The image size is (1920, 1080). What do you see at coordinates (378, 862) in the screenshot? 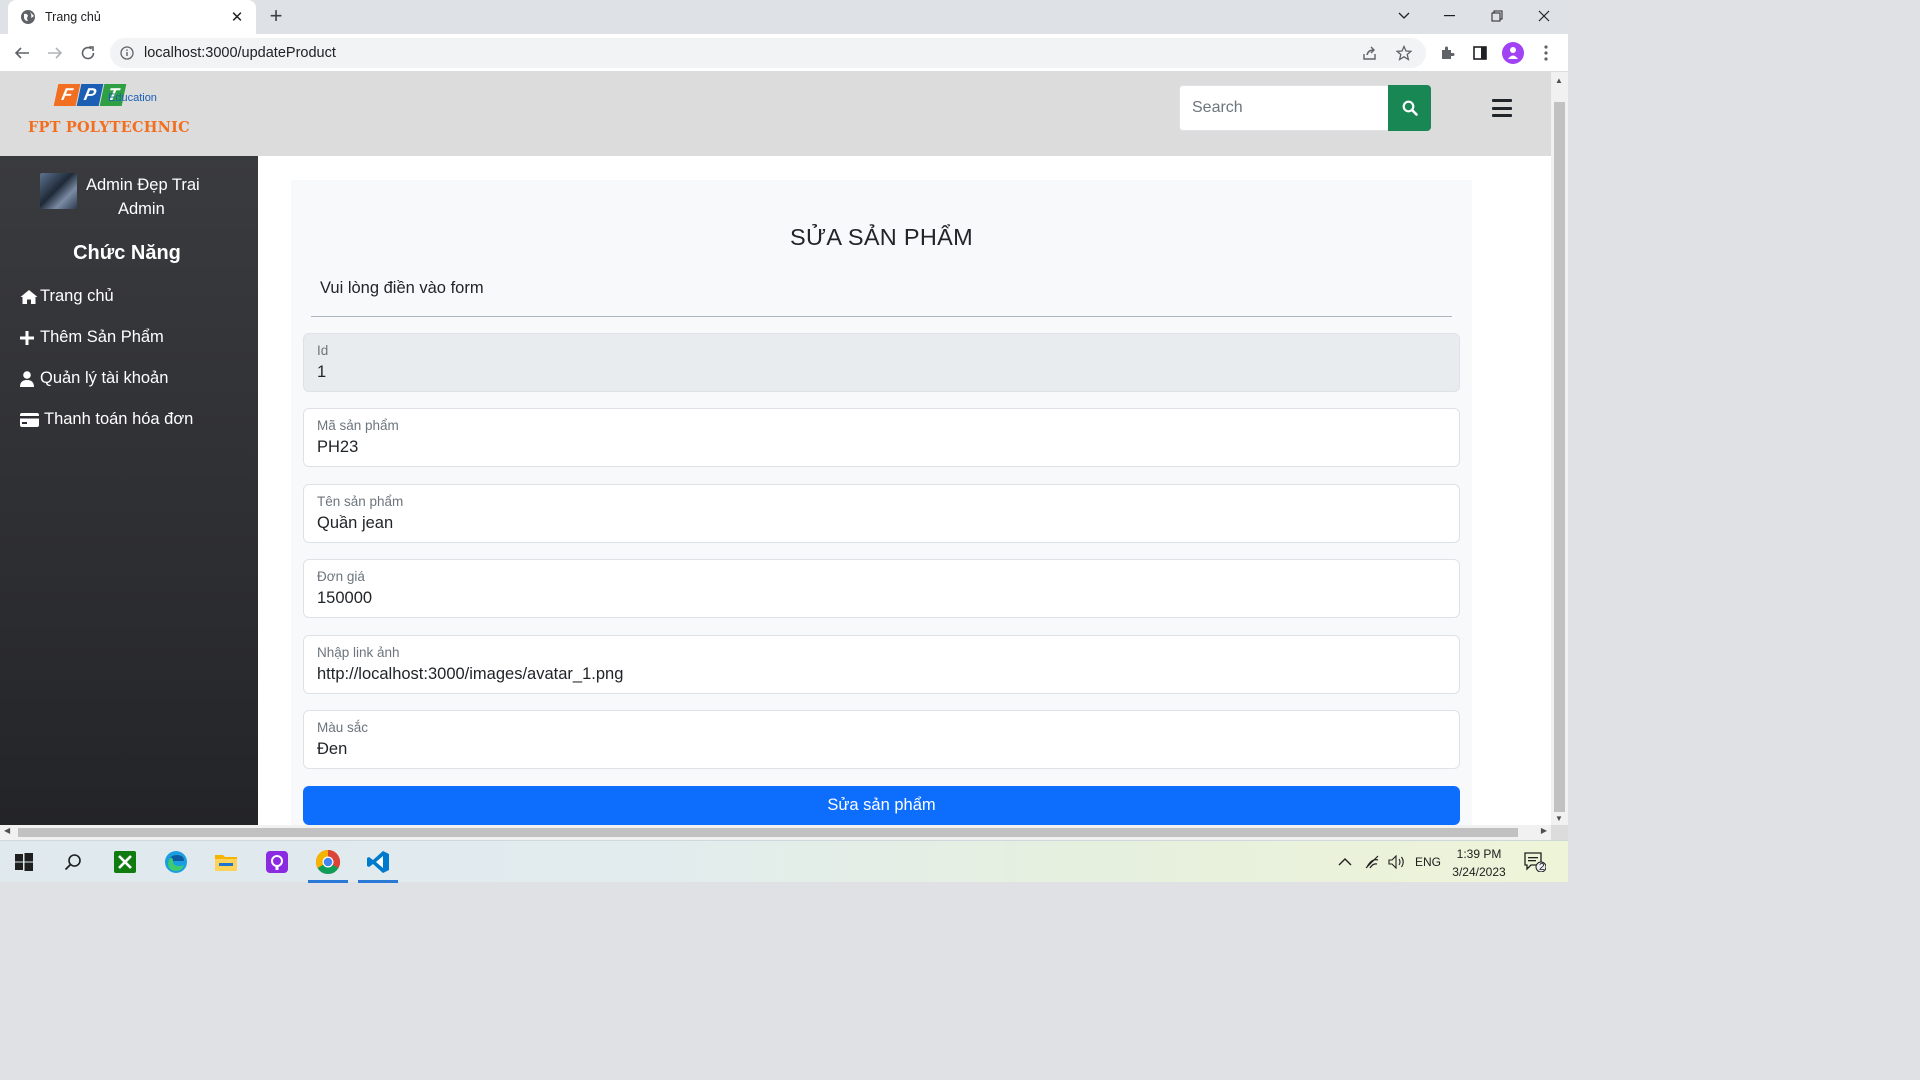
I see `vscode-taskbar-icon` at bounding box center [378, 862].